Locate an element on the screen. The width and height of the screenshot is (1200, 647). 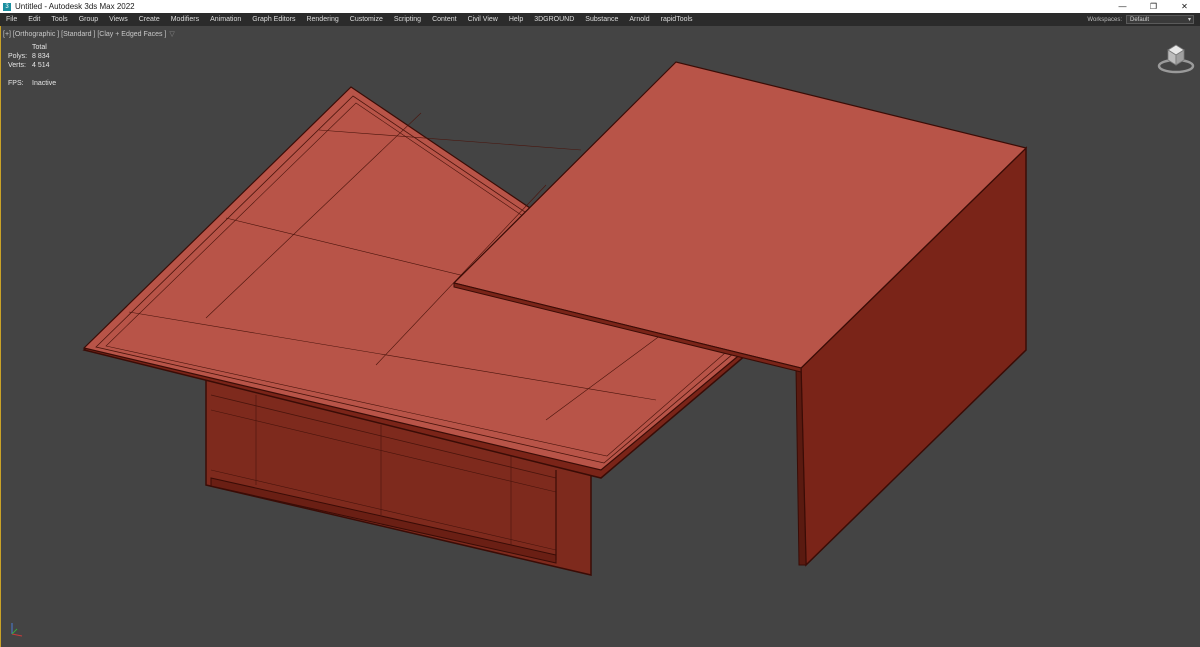
window-title: Untitled - Autodesk 3ds Max 2022 is located at coordinates (75, 6).